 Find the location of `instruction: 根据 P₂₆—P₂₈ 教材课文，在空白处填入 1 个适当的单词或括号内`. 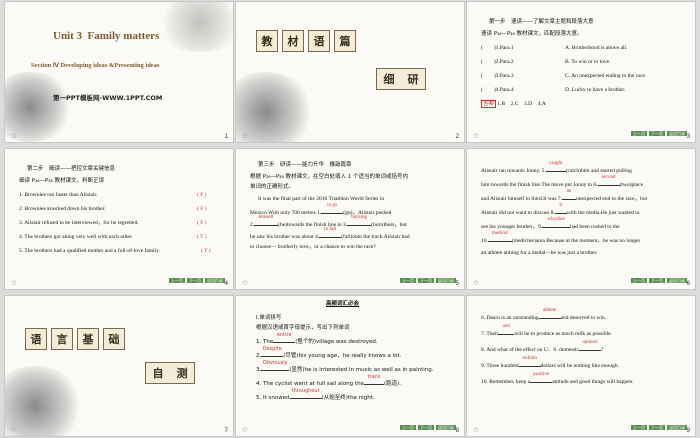

instruction: 根据 P₂₆—P₂₈ 教材课文，在空白处填入 1 个适当的单词或括号内 is located at coordinates (329, 177).